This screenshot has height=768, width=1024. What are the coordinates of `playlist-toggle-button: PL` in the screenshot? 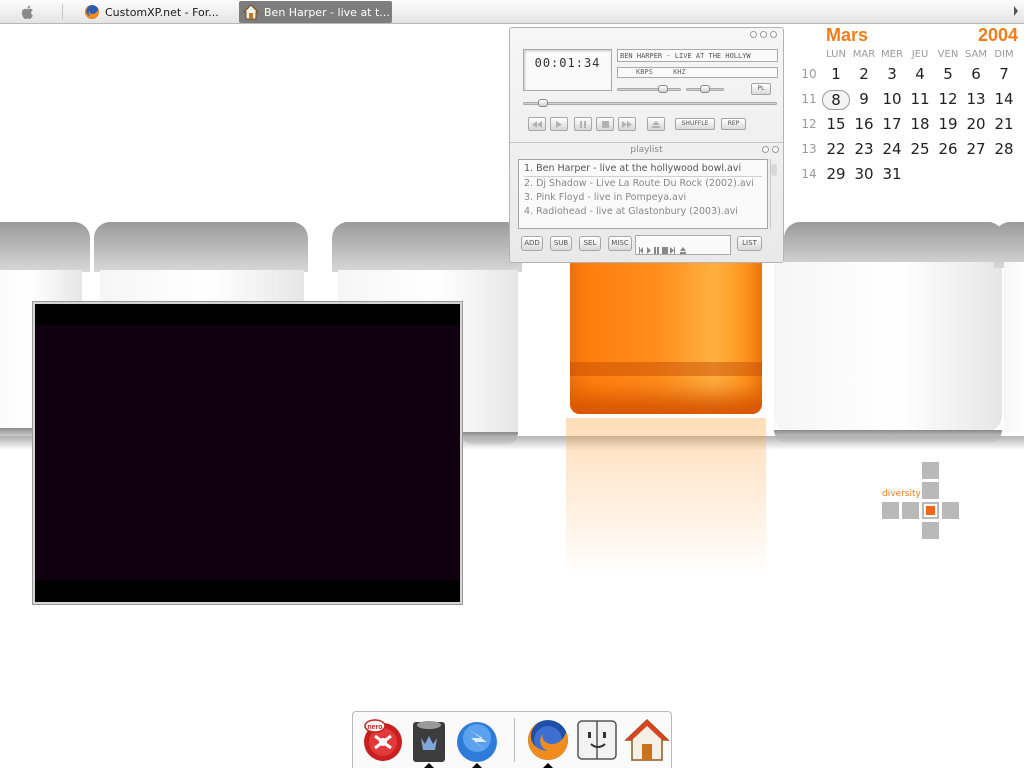 It's located at (761, 89).